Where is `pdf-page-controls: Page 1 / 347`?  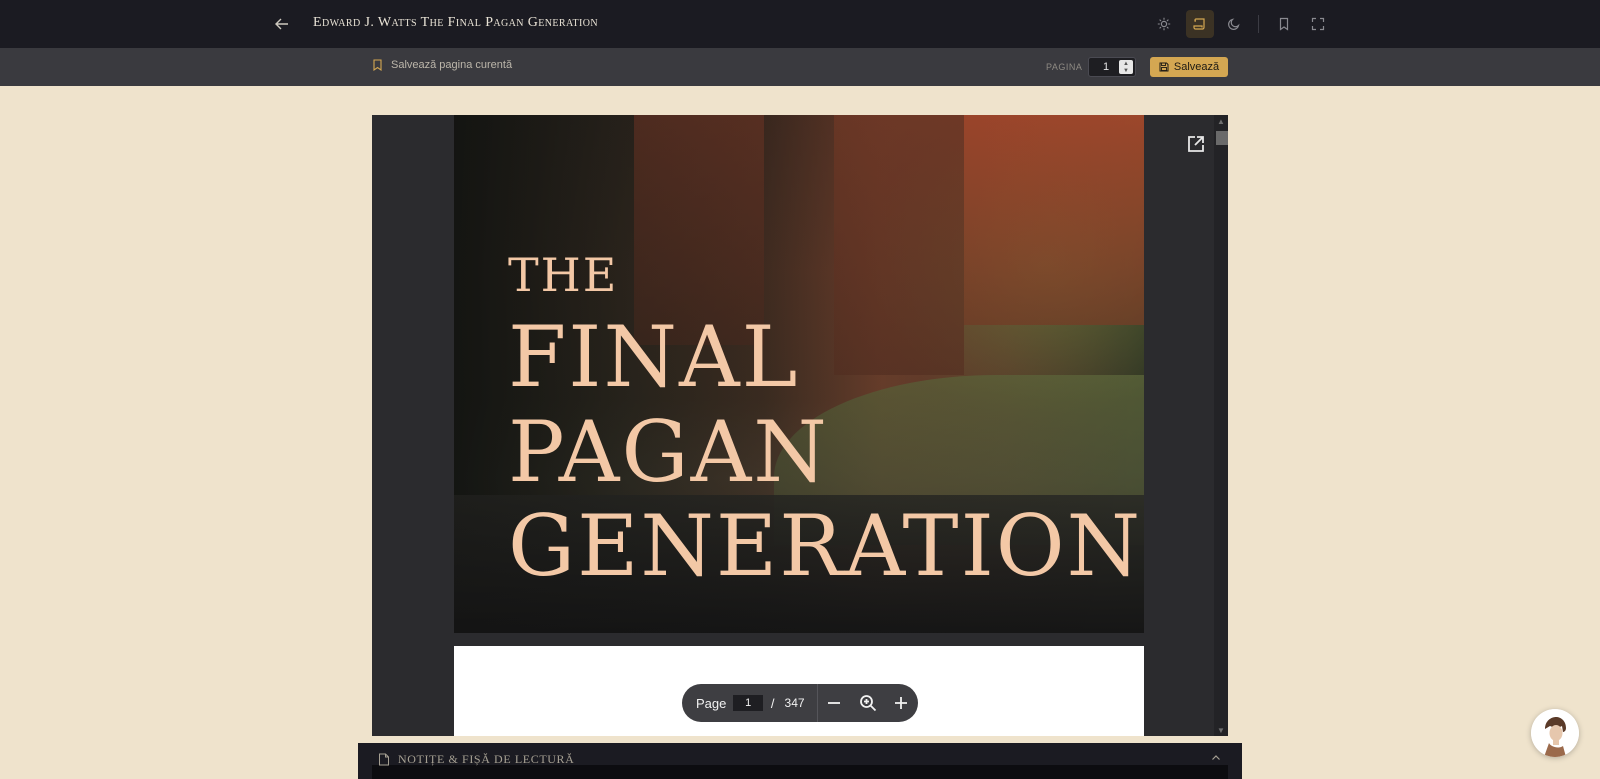
pdf-page-controls: Page 1 / 347 is located at coordinates (800, 703).